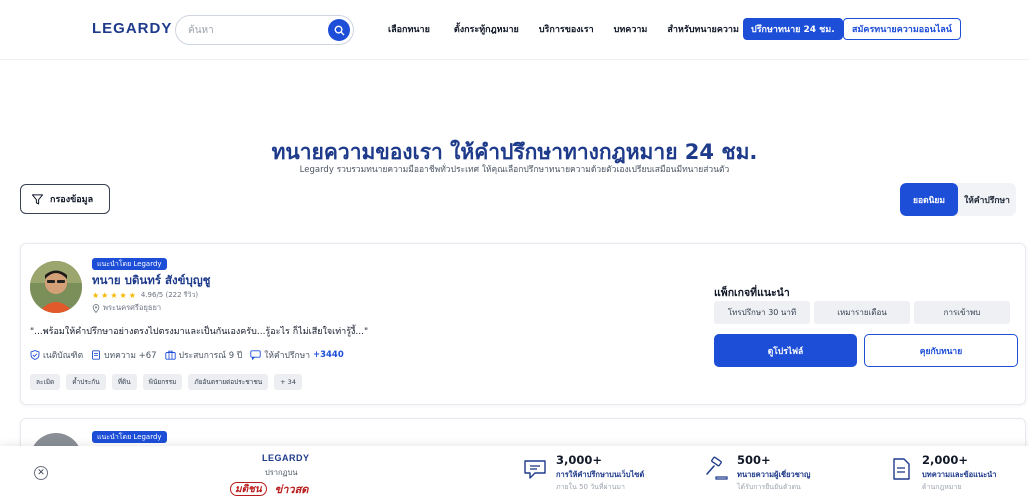 Image resolution: width=1029 pixels, height=500 pixels. What do you see at coordinates (37, 198) in the screenshot?
I see `filter-icon` at bounding box center [37, 198].